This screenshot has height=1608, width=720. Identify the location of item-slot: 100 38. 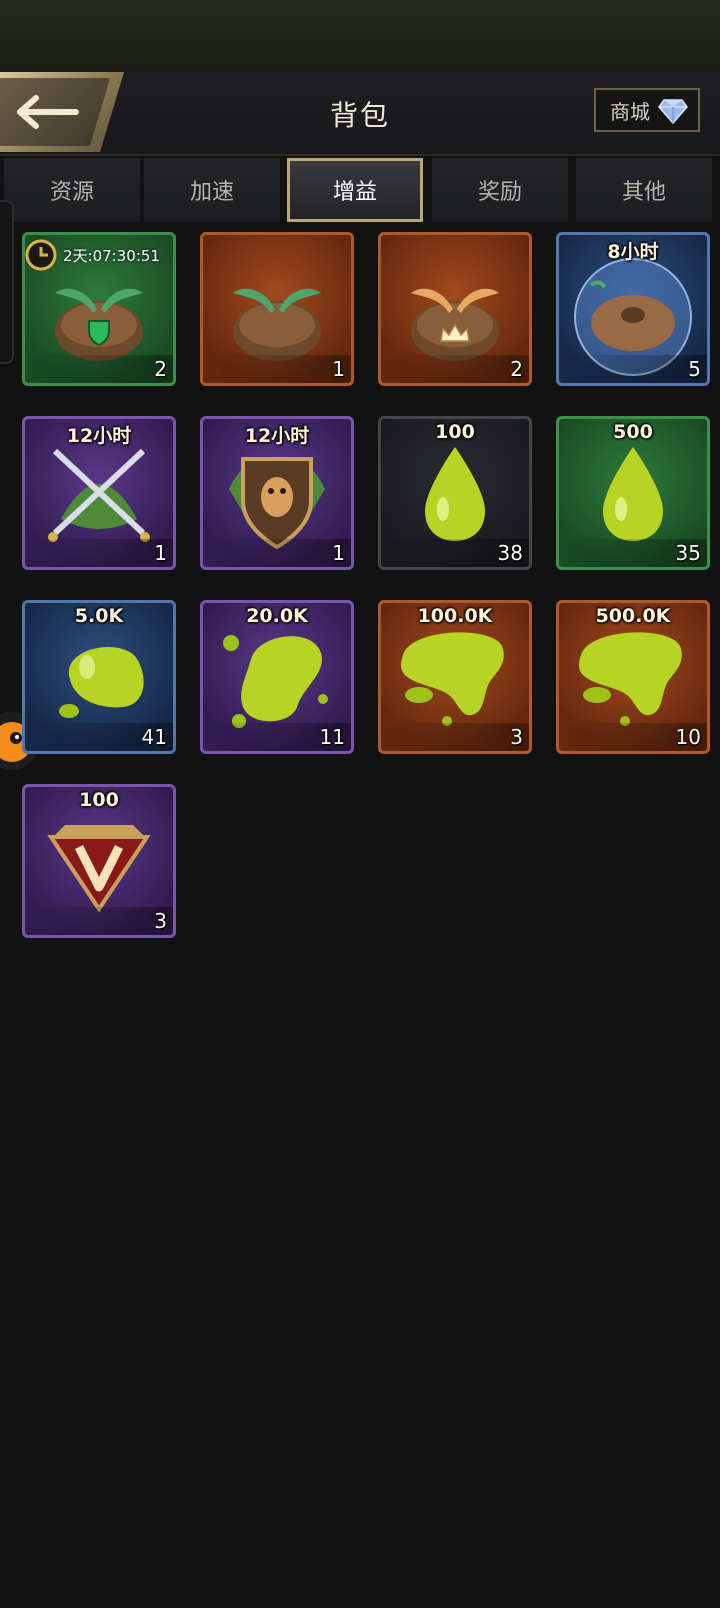
(455, 493).